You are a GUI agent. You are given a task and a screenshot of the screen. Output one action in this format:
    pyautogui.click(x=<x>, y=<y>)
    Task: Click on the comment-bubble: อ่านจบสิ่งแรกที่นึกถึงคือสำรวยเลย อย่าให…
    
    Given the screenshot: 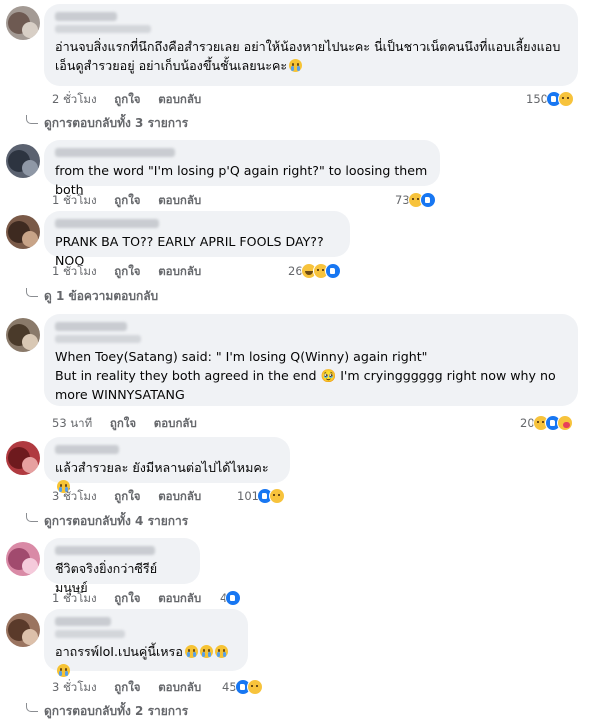 What is the action you would take?
    pyautogui.click(x=311, y=45)
    